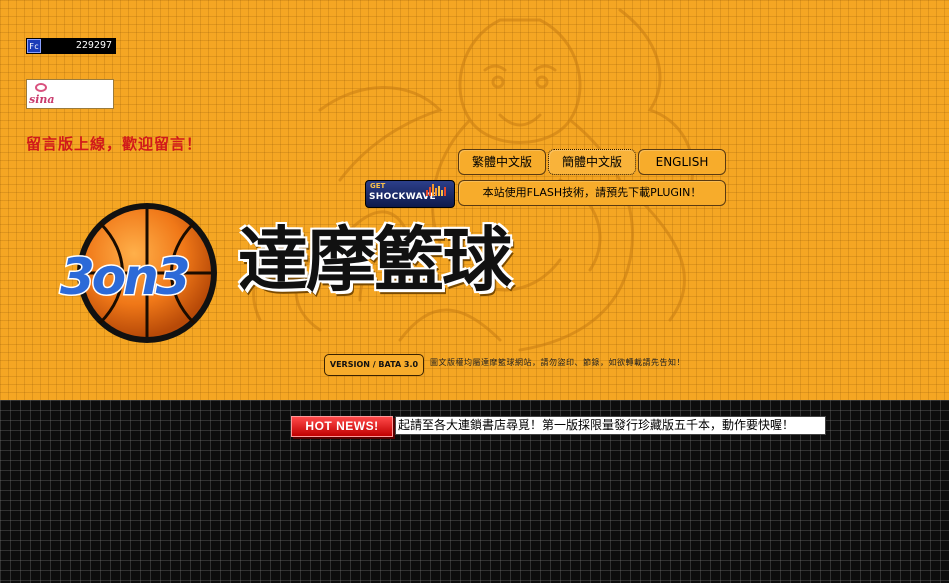 The height and width of the screenshot is (583, 949). I want to click on lang-simplified-button: 簡體中文版, so click(592, 162).